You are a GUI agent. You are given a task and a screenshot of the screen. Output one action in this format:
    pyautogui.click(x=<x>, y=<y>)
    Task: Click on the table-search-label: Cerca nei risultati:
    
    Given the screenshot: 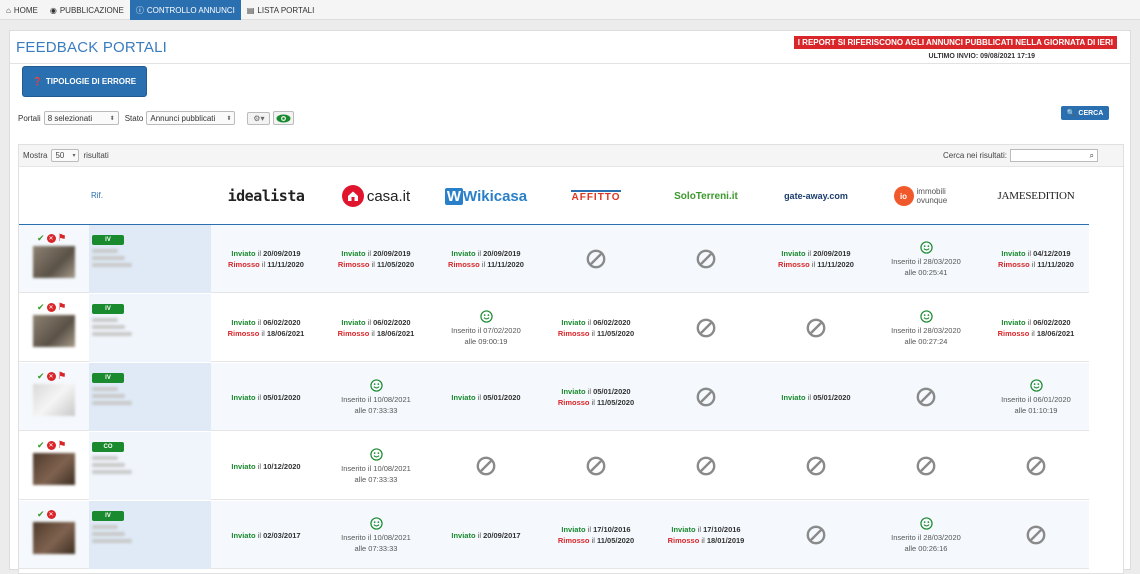 What is the action you would take?
    pyautogui.click(x=975, y=155)
    